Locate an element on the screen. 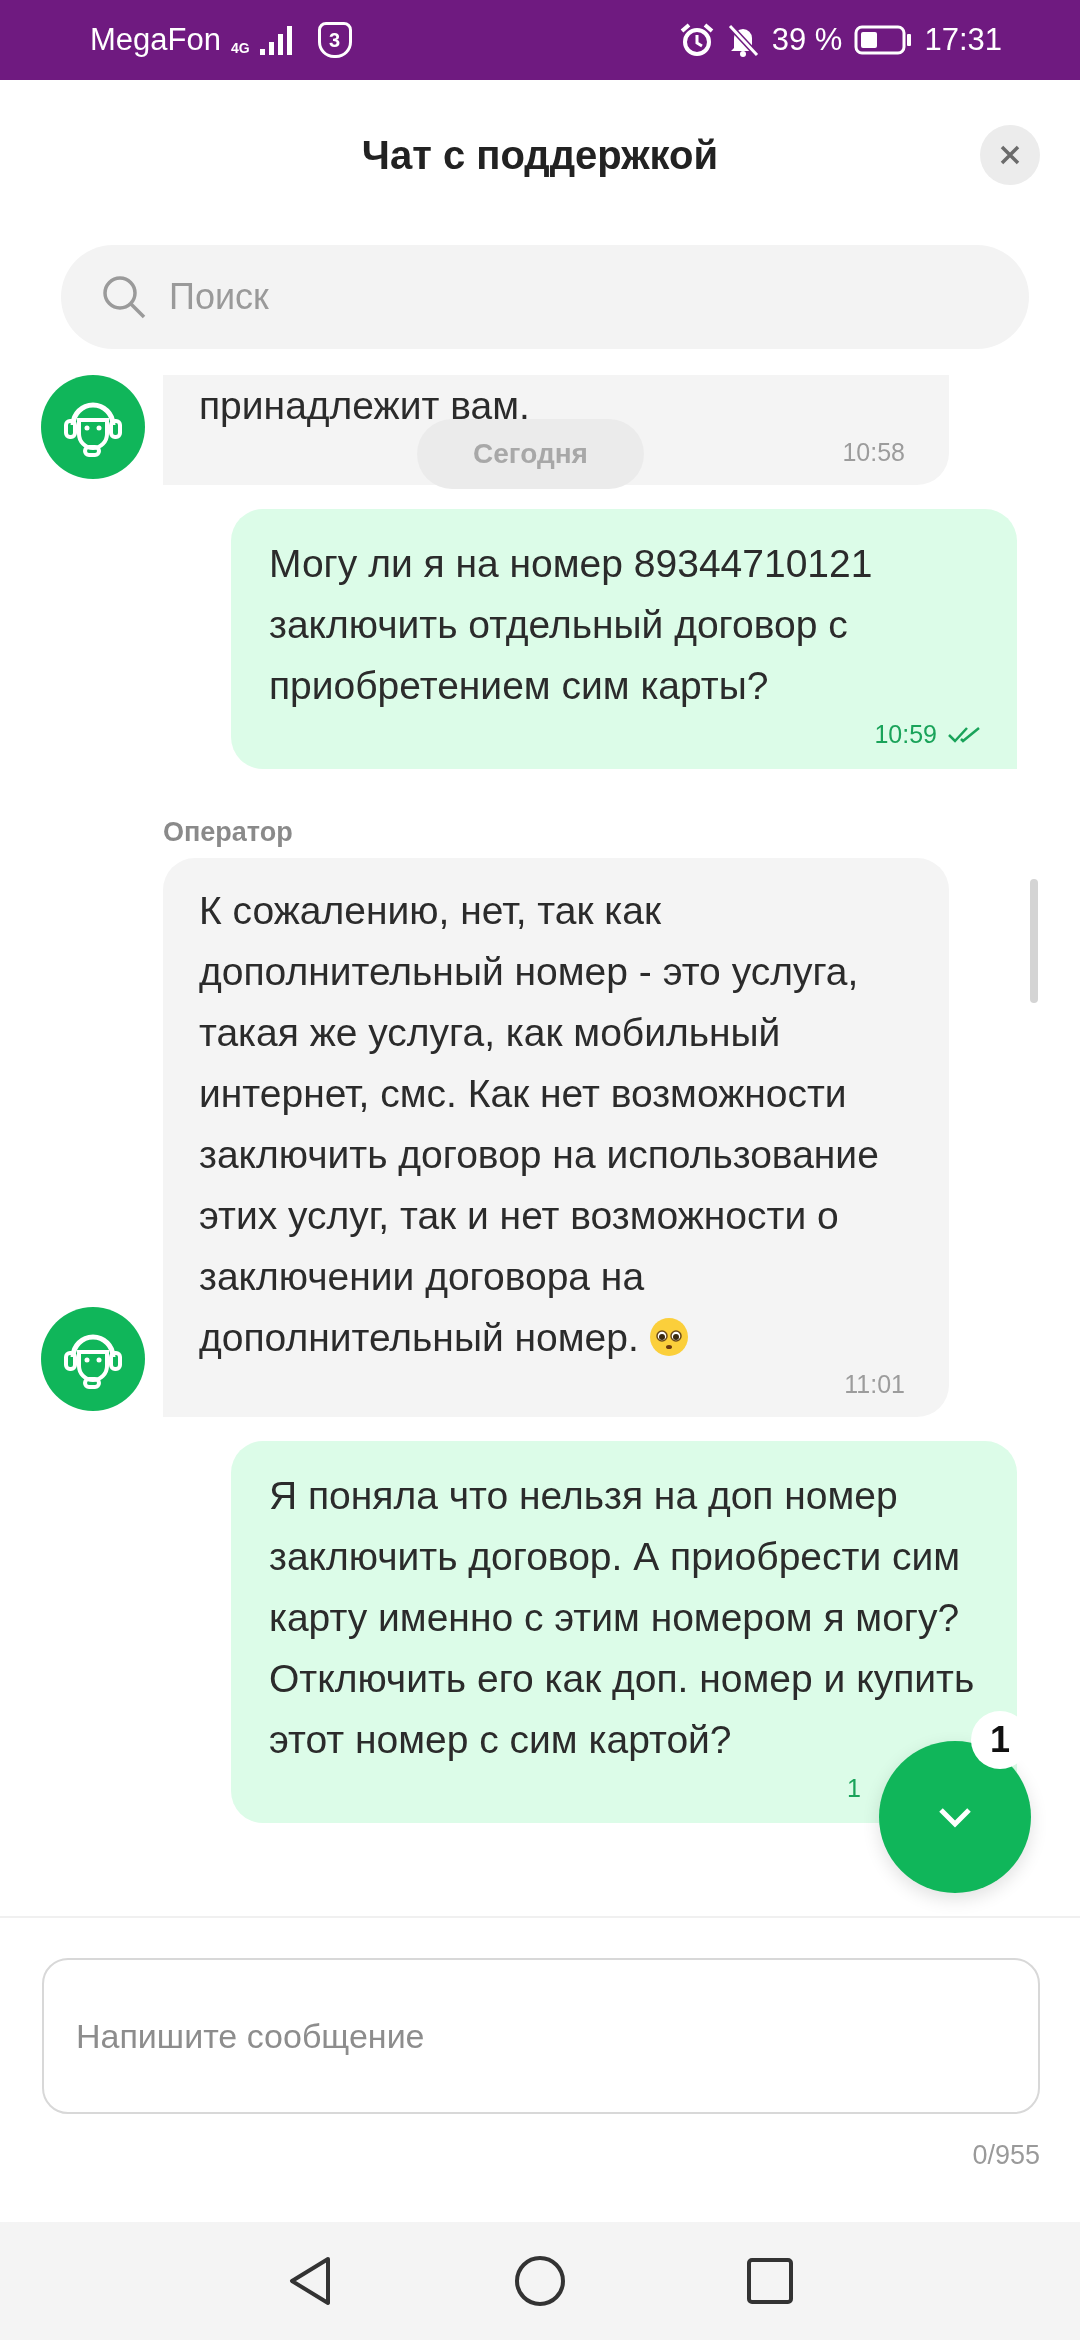 The height and width of the screenshot is (2340, 1080). home-icon is located at coordinates (540, 2281).